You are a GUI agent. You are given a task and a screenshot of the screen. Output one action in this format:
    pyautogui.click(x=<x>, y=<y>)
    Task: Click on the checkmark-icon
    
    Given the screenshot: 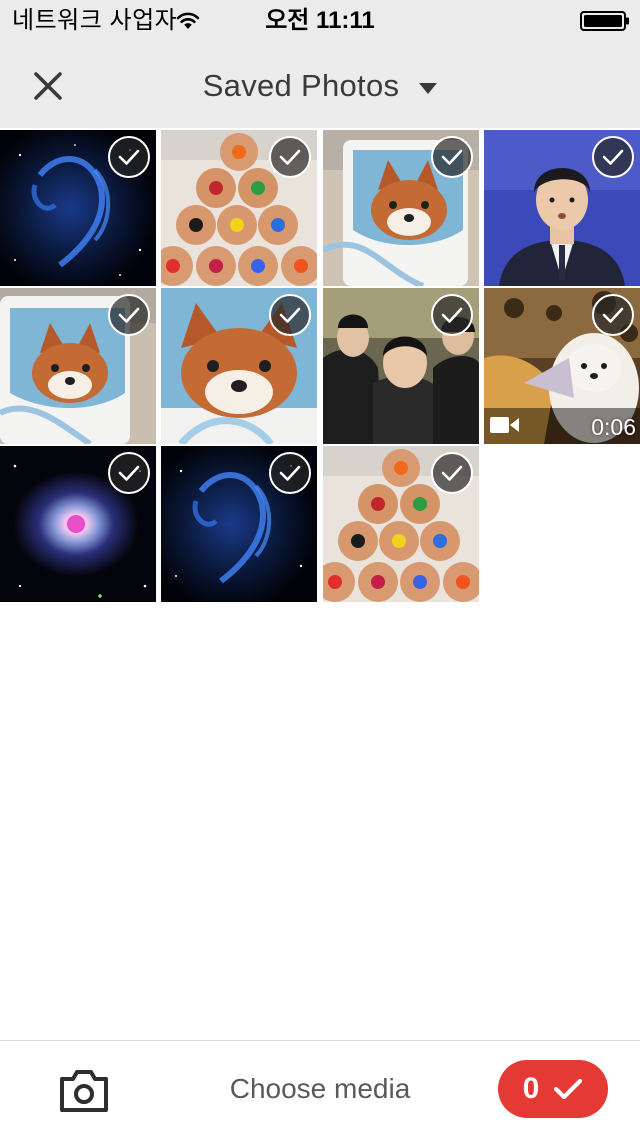 What is the action you would take?
    pyautogui.click(x=568, y=1089)
    